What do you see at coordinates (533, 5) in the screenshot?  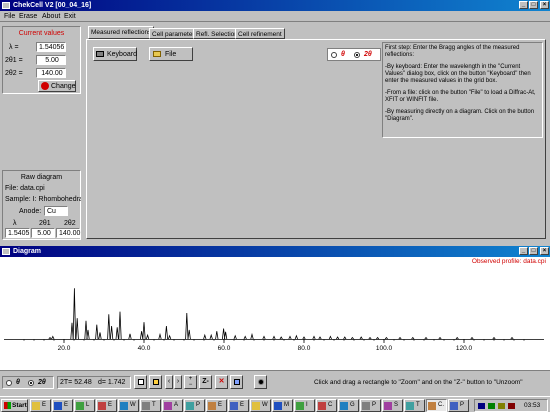 I see `maximize-button: □` at bounding box center [533, 5].